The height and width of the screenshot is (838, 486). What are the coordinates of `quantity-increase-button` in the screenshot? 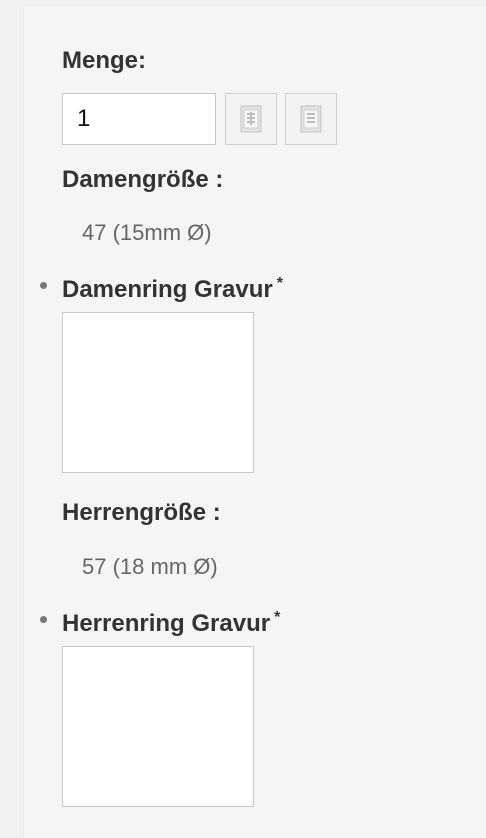 It's located at (251, 119).